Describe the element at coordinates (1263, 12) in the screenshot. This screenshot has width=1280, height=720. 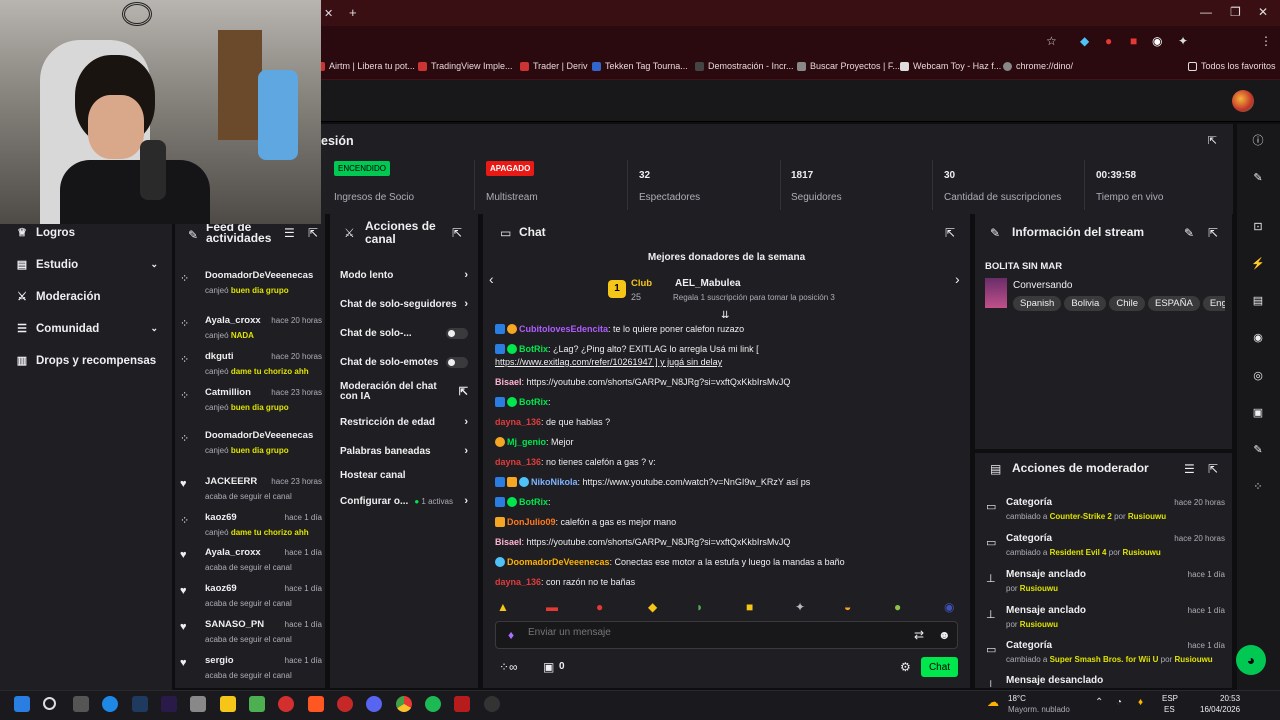
I see `close-window-icon: ✕` at that location.